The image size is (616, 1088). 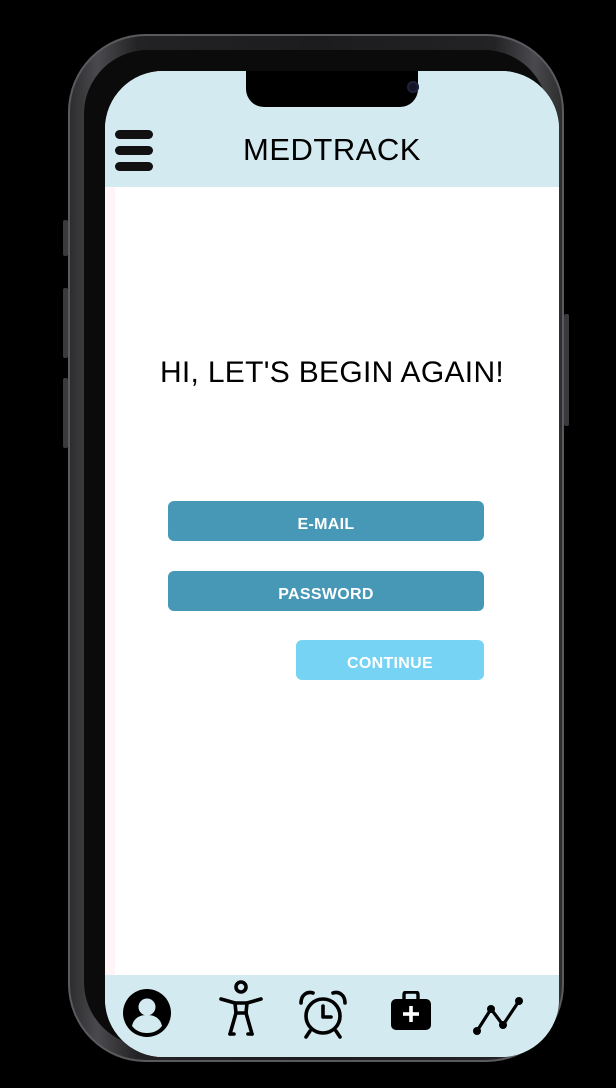 What do you see at coordinates (326, 591) in the screenshot?
I see `password-field: PASSWORD` at bounding box center [326, 591].